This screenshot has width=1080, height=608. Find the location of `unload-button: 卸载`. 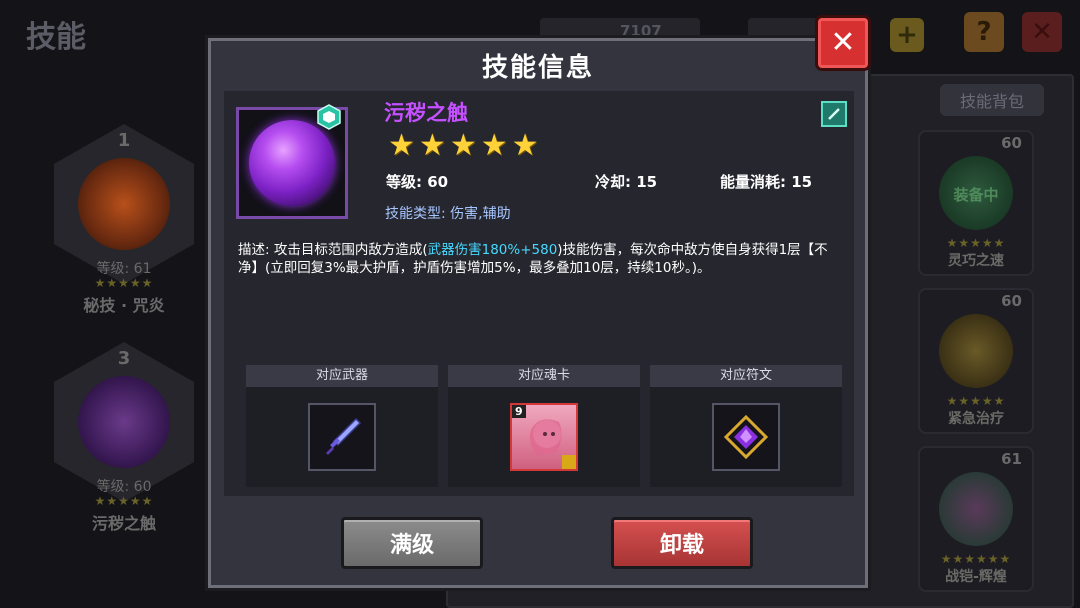

unload-button: 卸载 is located at coordinates (682, 543).